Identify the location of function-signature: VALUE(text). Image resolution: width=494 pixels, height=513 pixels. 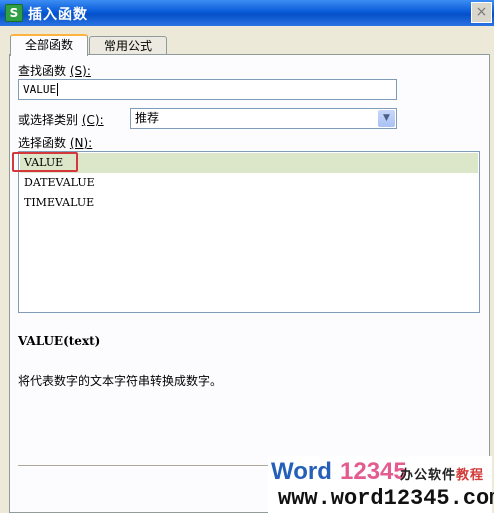
(59, 341).